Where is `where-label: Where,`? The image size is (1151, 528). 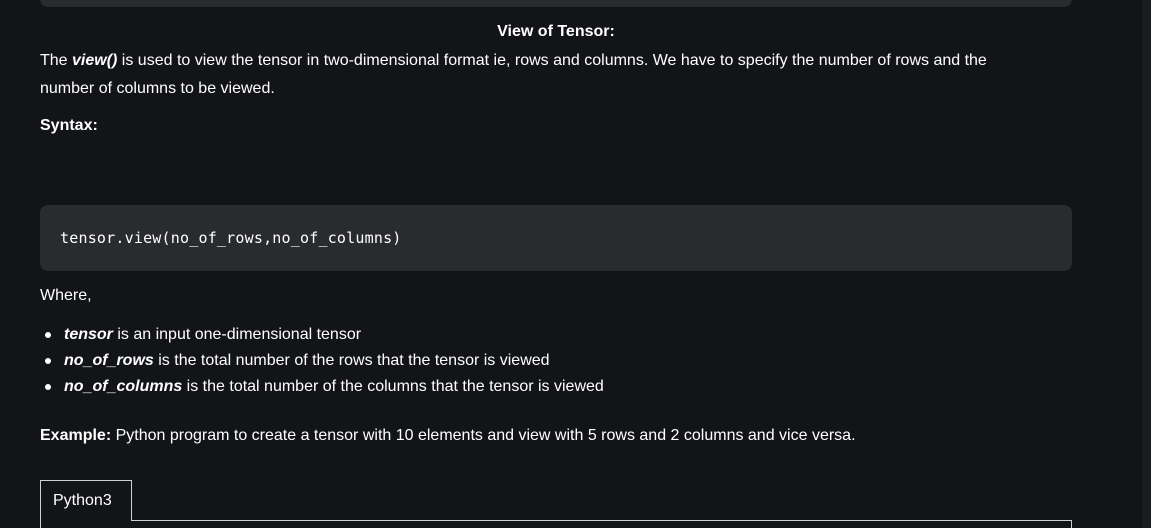
where-label: Where, is located at coordinates (66, 295).